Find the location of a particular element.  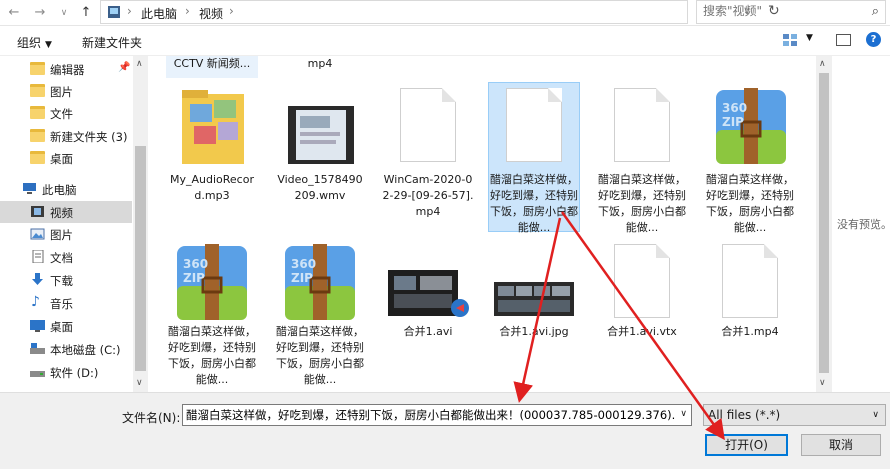

sidebar-item-label: 新建文件夹 (3) is located at coordinates (89, 137).